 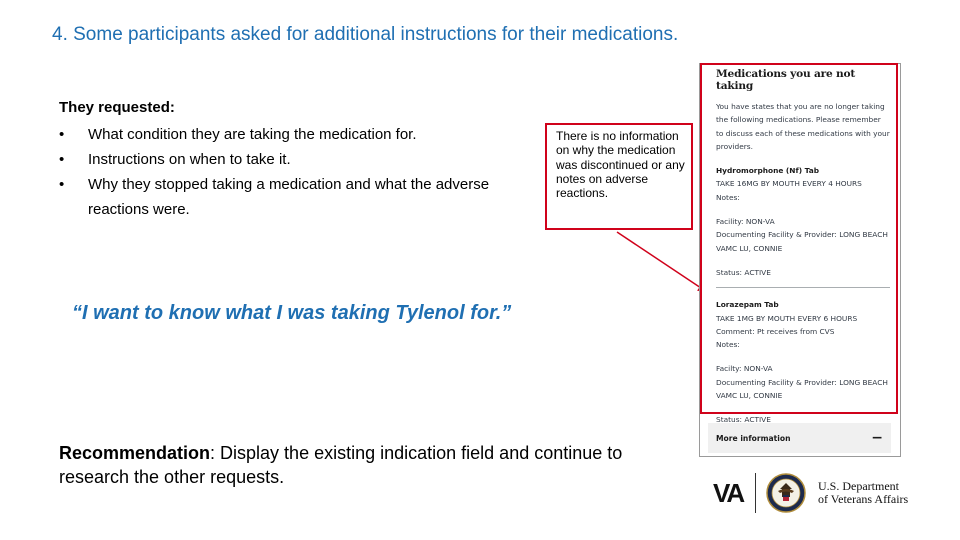 What do you see at coordinates (745, 222) in the screenshot?
I see `medication-facility: Facility: NON-VA` at bounding box center [745, 222].